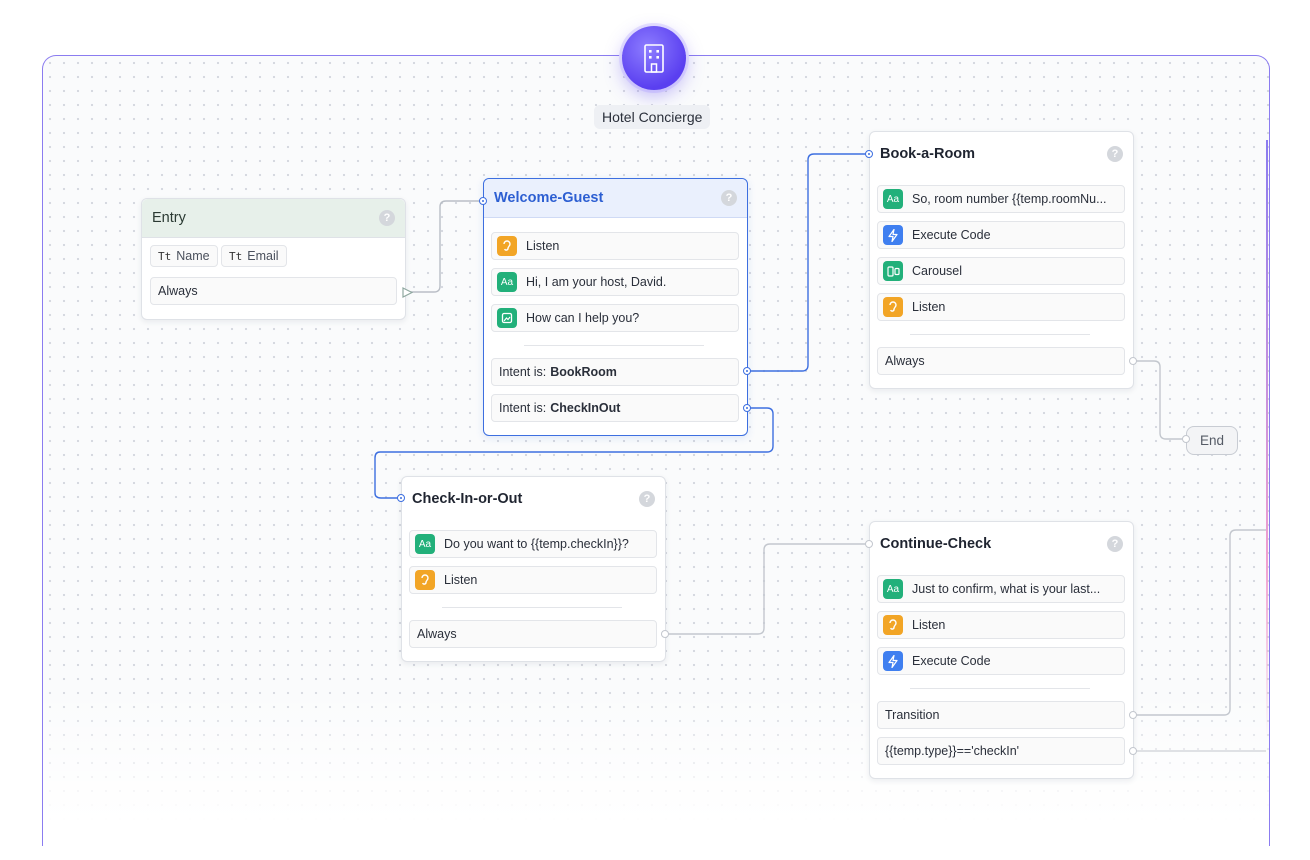  What do you see at coordinates (928, 154) in the screenshot?
I see `node-title: Book-a-Room` at bounding box center [928, 154].